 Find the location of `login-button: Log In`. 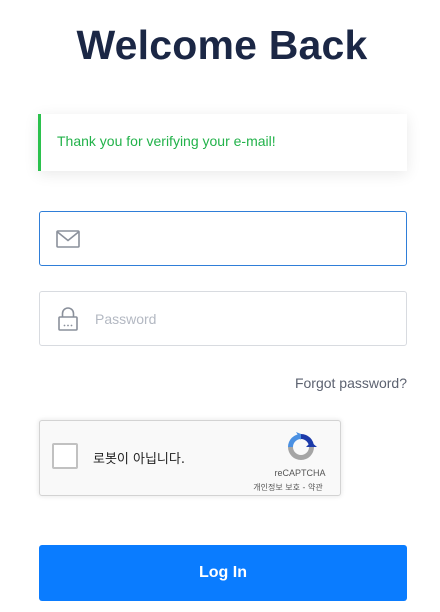

login-button: Log In is located at coordinates (223, 573).